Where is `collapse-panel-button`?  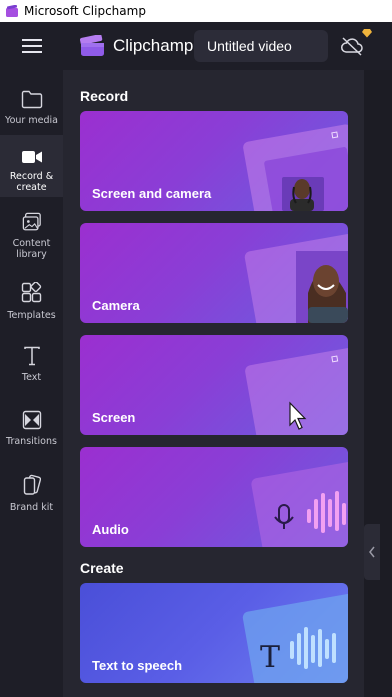
collapse-panel-button is located at coordinates (372, 552).